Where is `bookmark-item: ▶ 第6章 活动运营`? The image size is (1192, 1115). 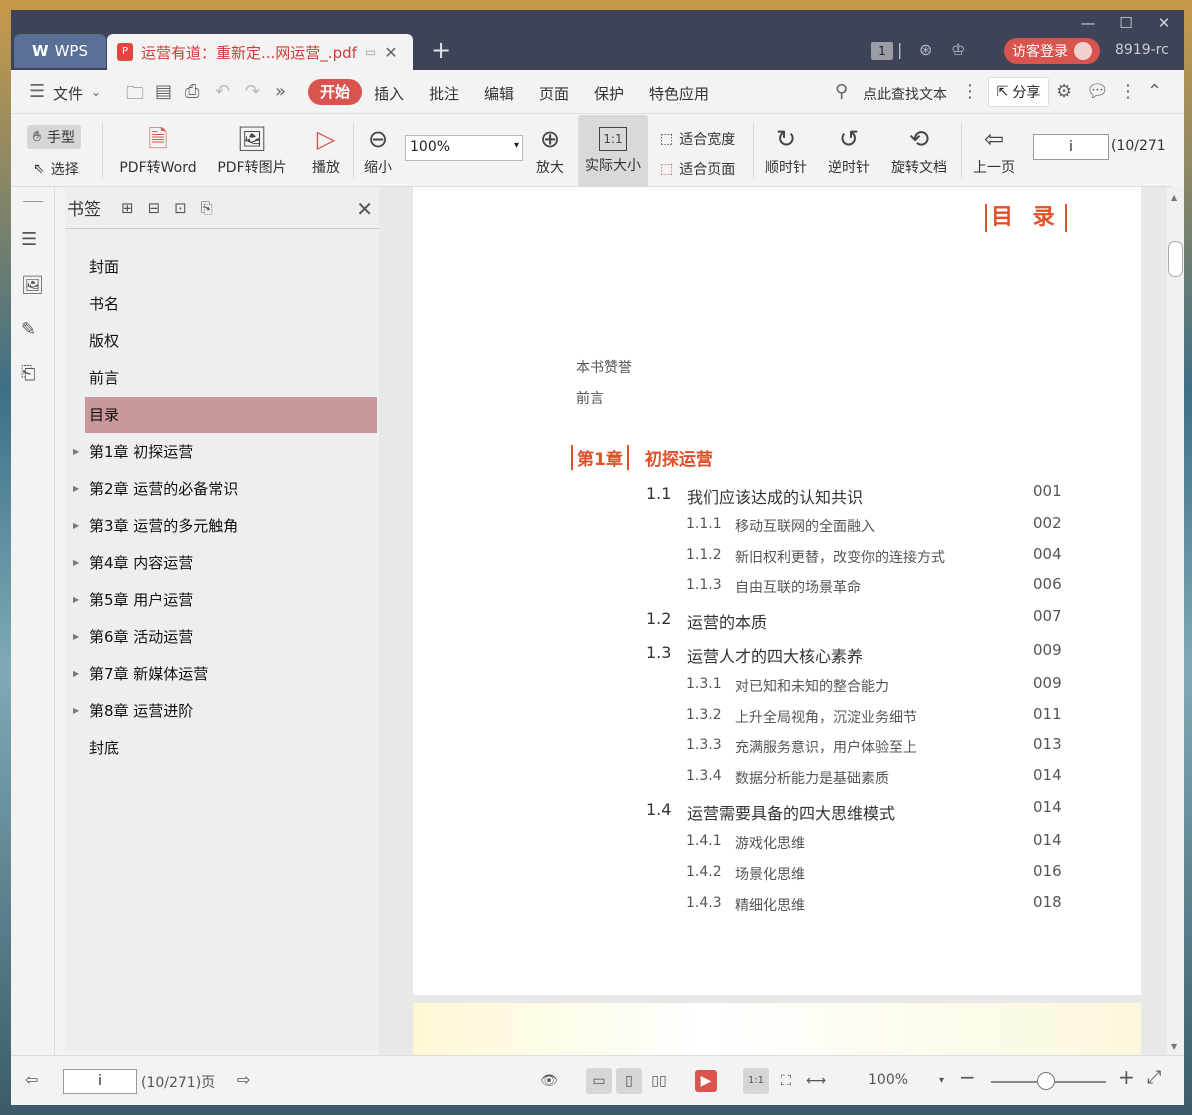
bookmark-item: ▶ 第6章 活动运营 is located at coordinates (225, 637).